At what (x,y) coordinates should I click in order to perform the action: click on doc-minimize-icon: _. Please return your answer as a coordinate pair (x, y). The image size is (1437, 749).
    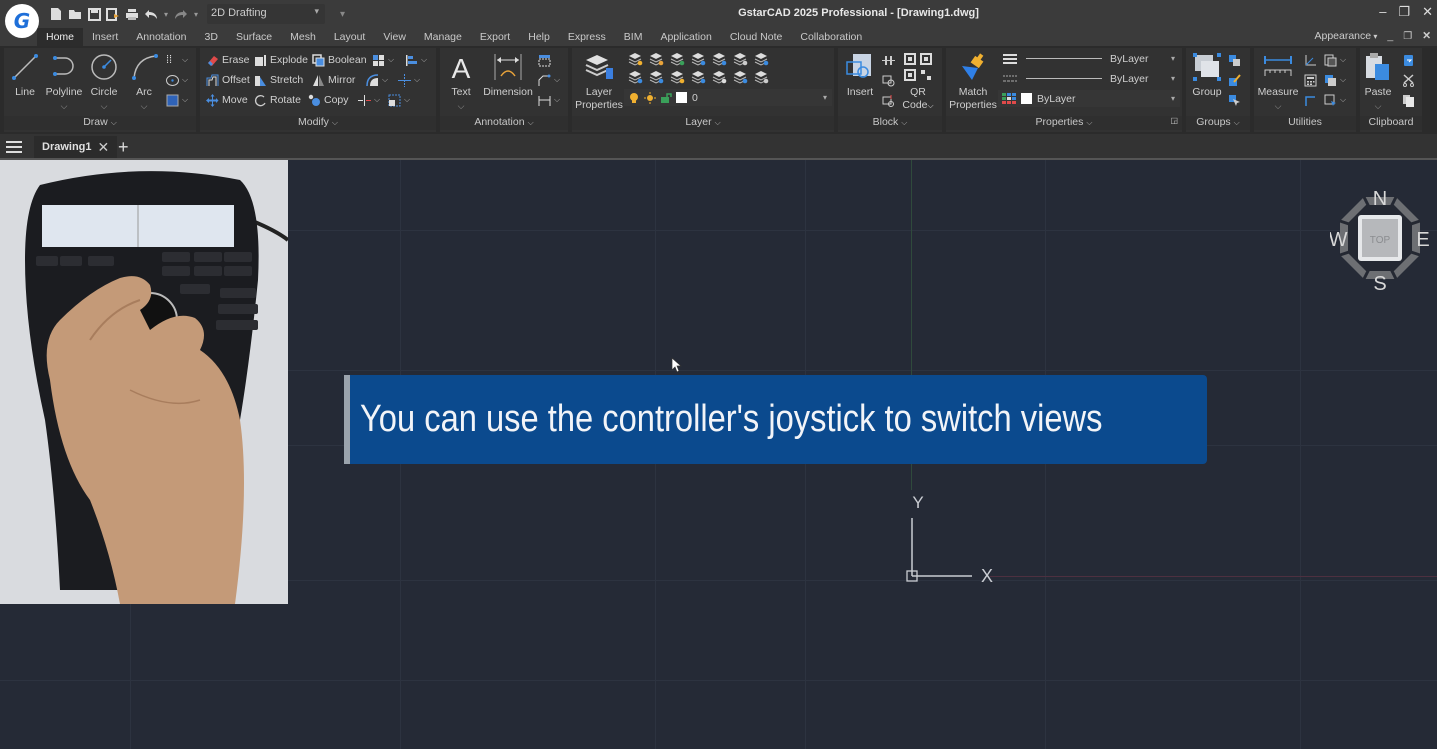
    Looking at the image, I should click on (1390, 36).